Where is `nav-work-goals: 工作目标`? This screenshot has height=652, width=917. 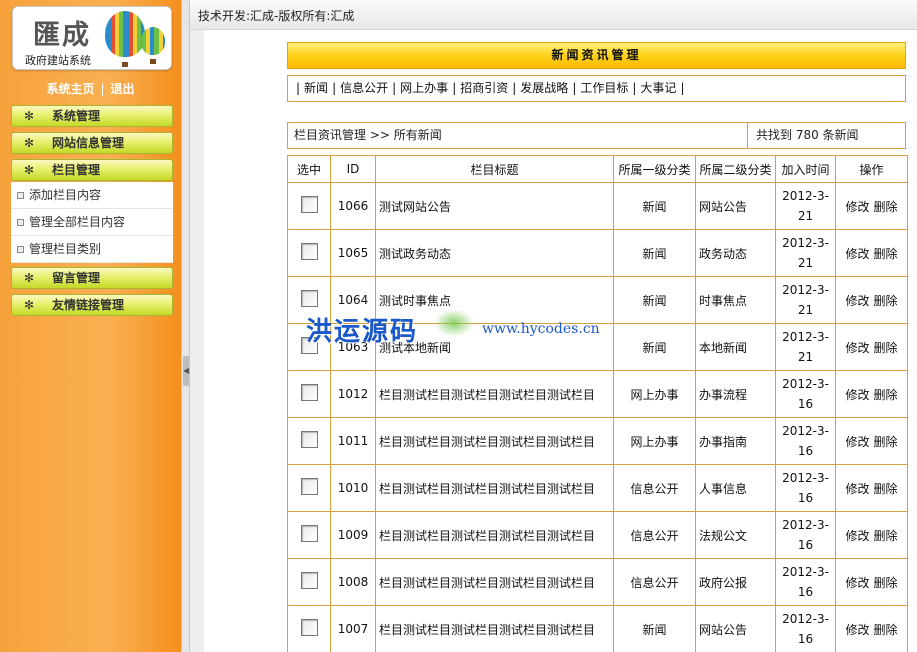
nav-work-goals: 工作目标 is located at coordinates (604, 88).